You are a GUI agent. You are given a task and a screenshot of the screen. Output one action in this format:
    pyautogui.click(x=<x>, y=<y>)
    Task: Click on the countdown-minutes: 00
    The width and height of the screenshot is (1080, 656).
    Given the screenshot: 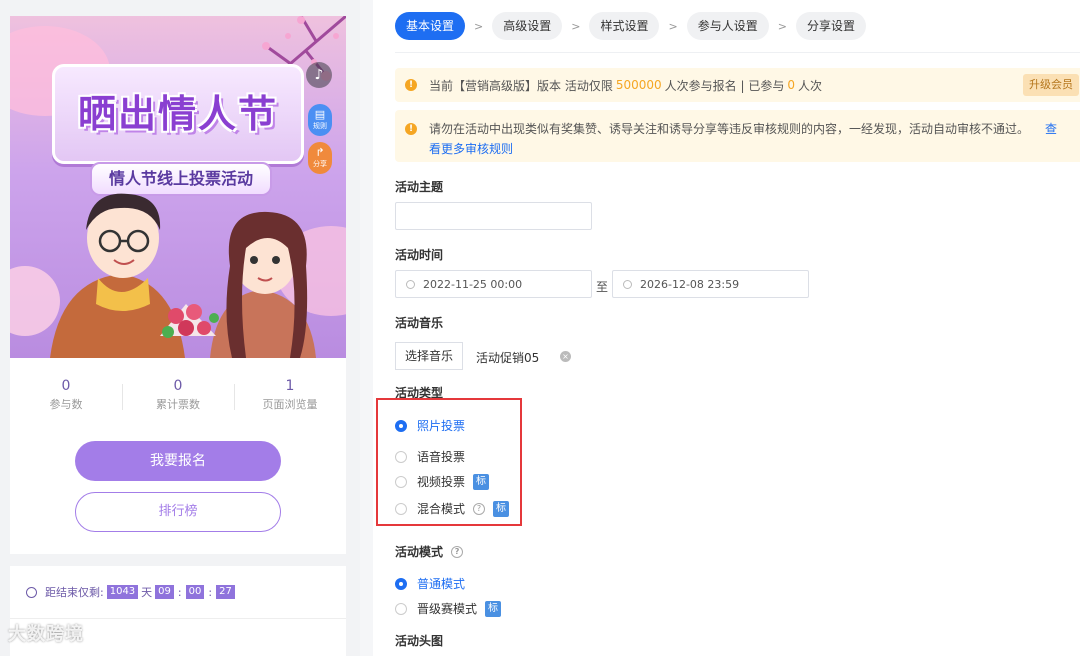 What is the action you would take?
    pyautogui.click(x=195, y=592)
    